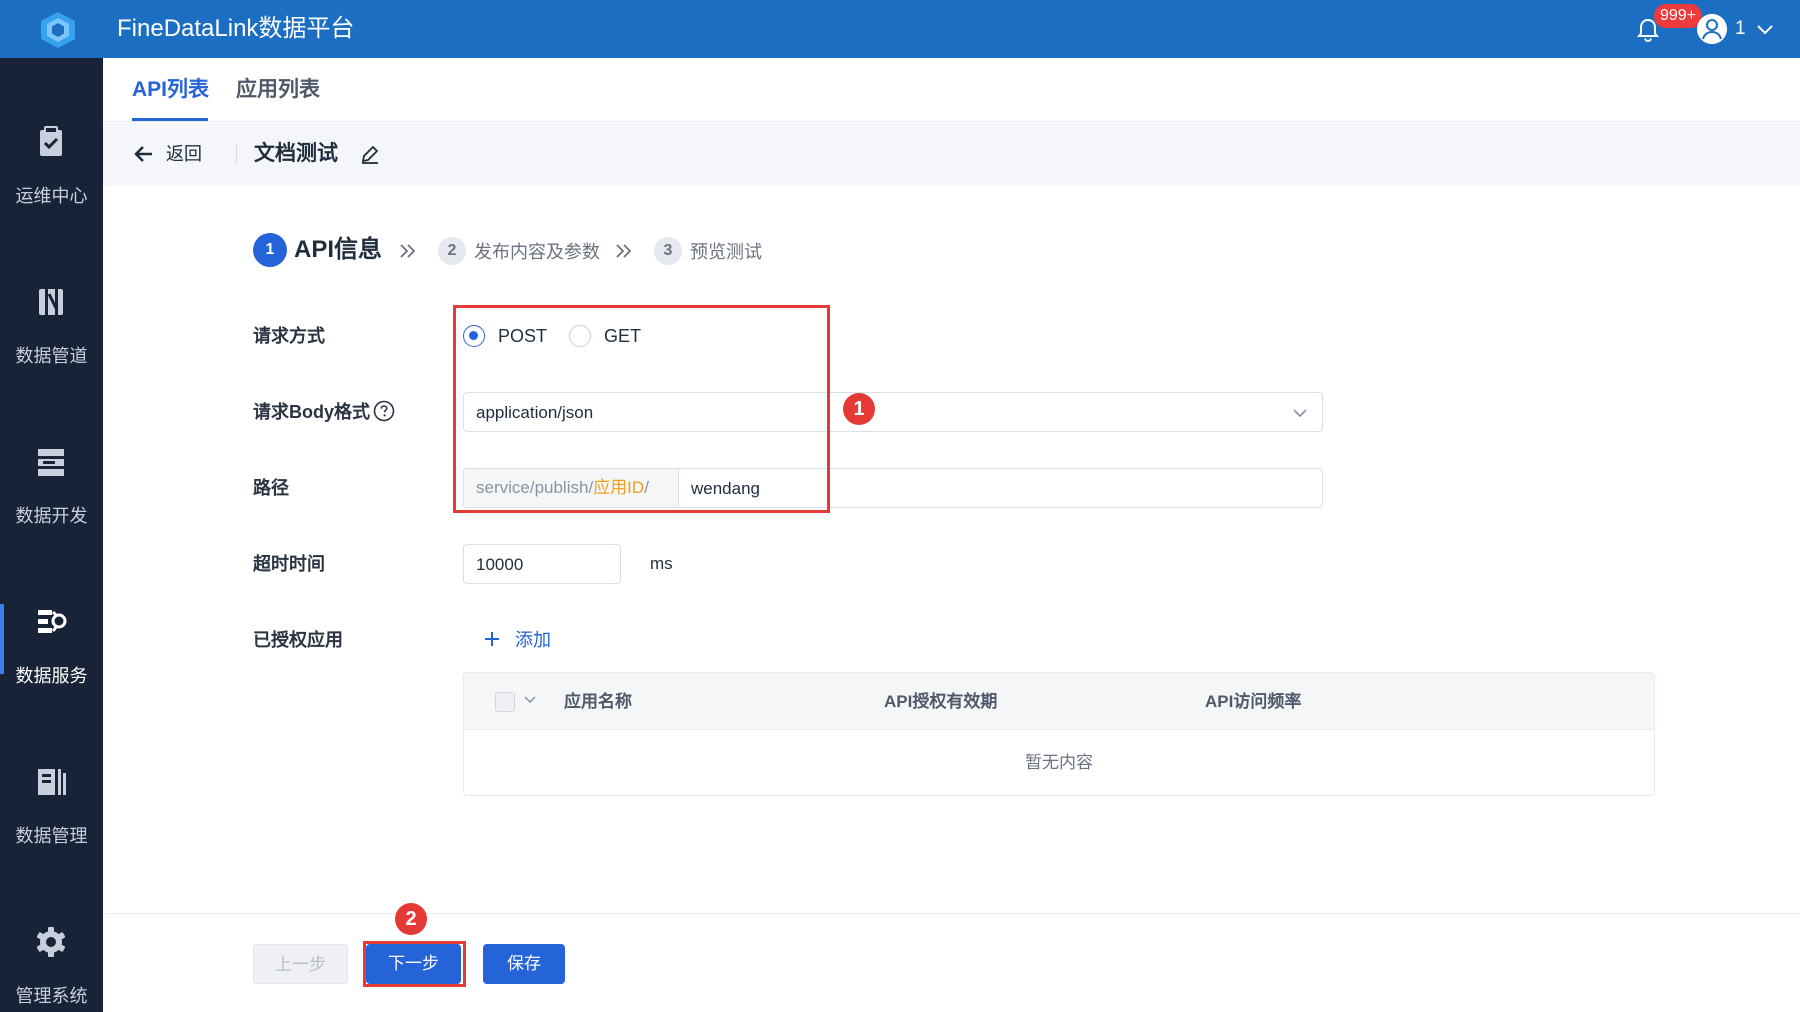 The height and width of the screenshot is (1012, 1800). I want to click on tab-app-list: 应用列表, so click(278, 90).